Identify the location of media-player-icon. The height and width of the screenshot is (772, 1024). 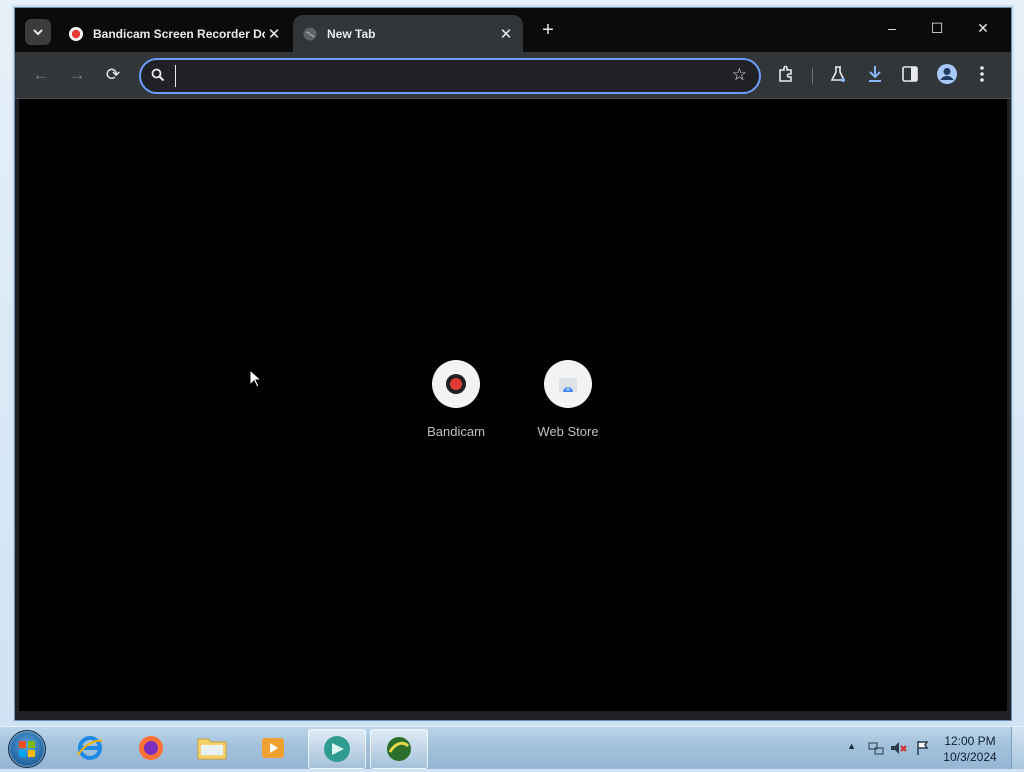
(273, 748).